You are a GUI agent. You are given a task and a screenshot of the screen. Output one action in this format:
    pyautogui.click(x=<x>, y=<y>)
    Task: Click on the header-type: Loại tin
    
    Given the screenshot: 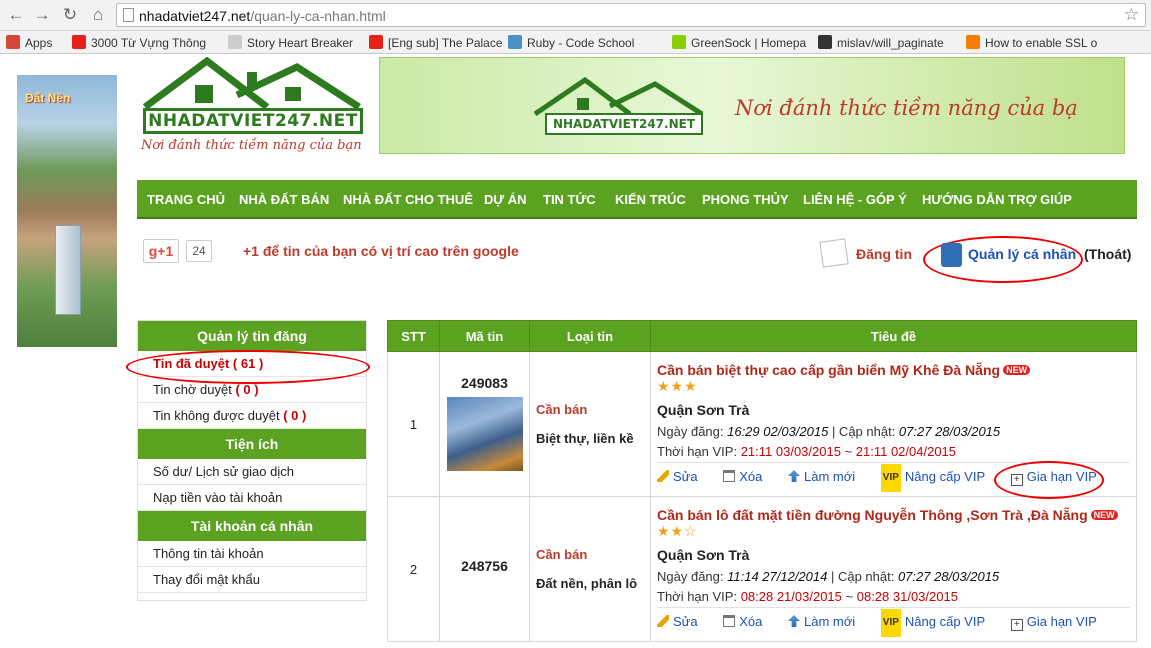 What is the action you would take?
    pyautogui.click(x=590, y=336)
    